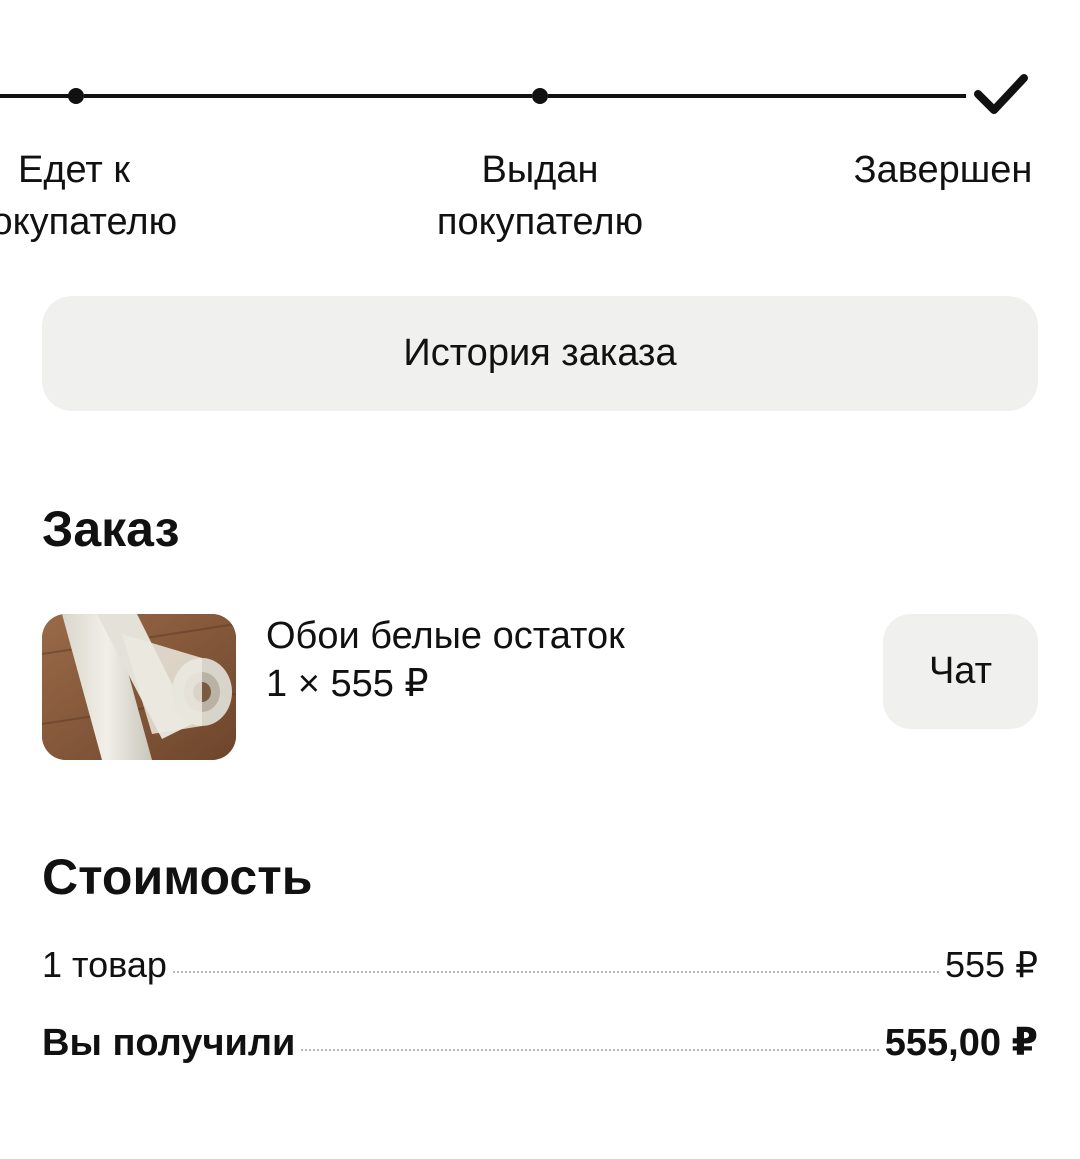 The image size is (1080, 1159). Describe the element at coordinates (991, 964) in the screenshot. I see `cost-row-value: 555 ₽` at that location.